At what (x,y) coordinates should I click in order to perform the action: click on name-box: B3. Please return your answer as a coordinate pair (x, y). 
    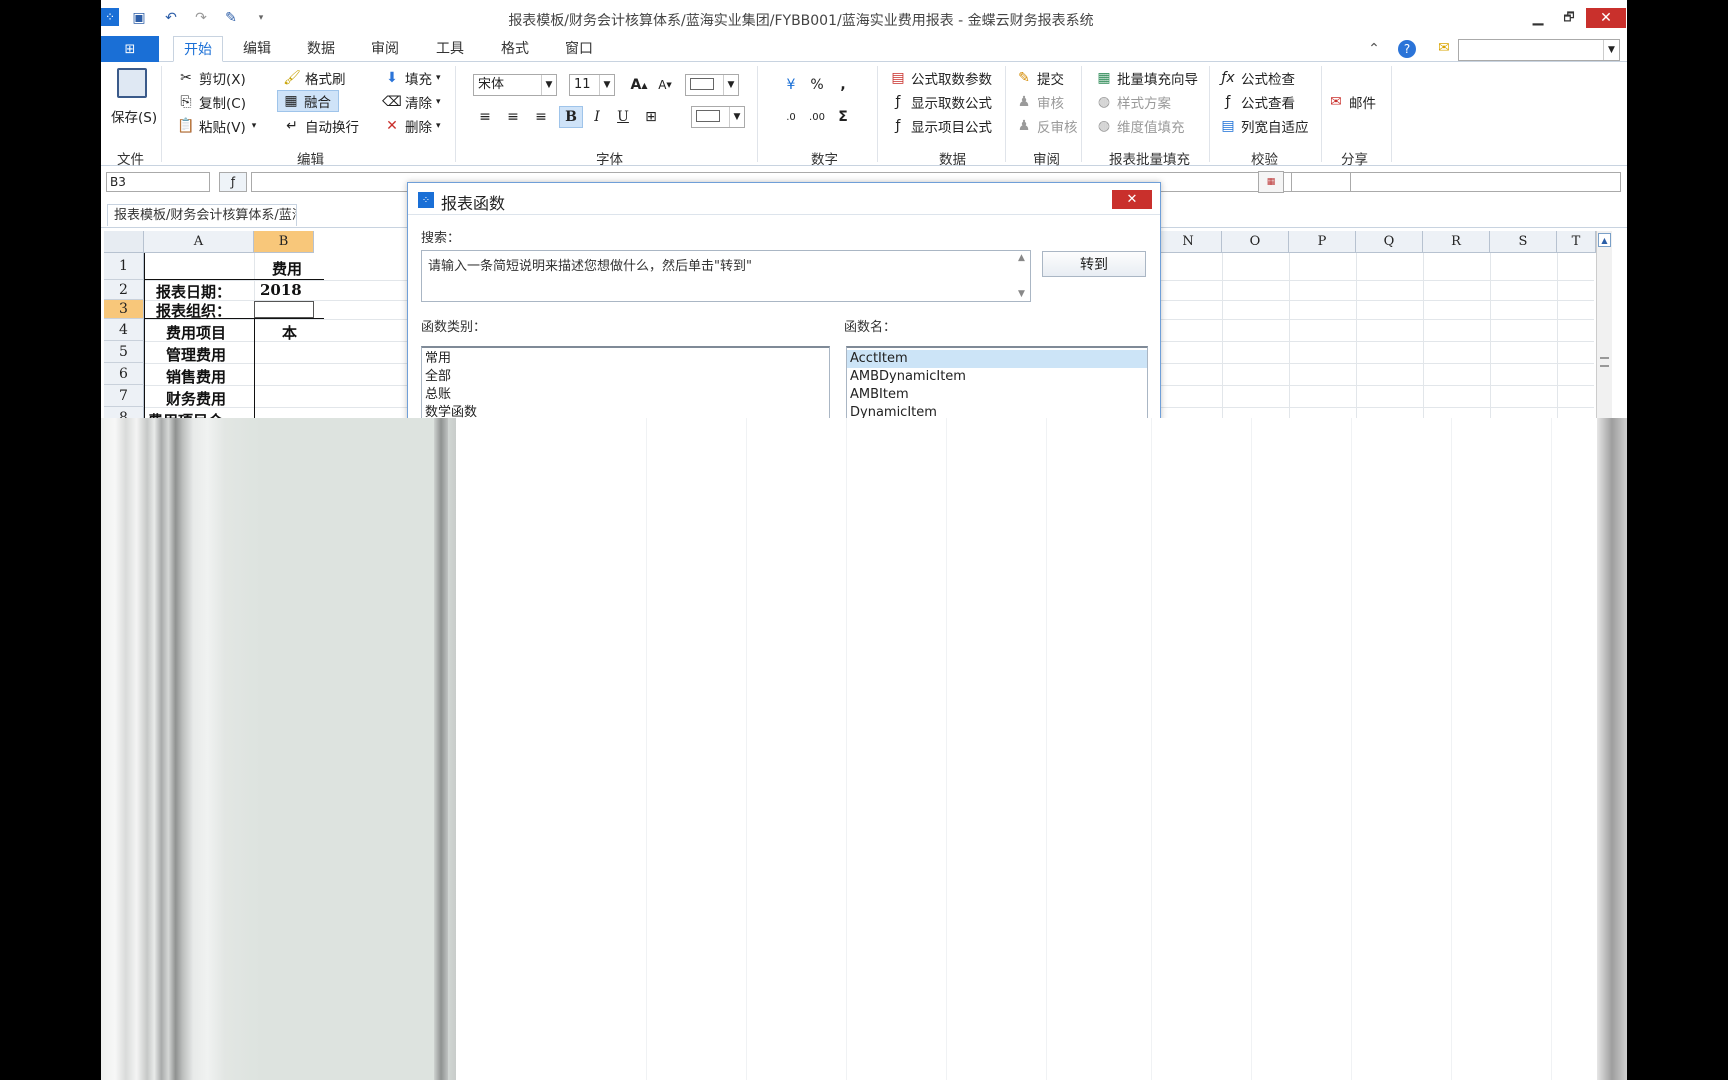
    Looking at the image, I should click on (158, 182).